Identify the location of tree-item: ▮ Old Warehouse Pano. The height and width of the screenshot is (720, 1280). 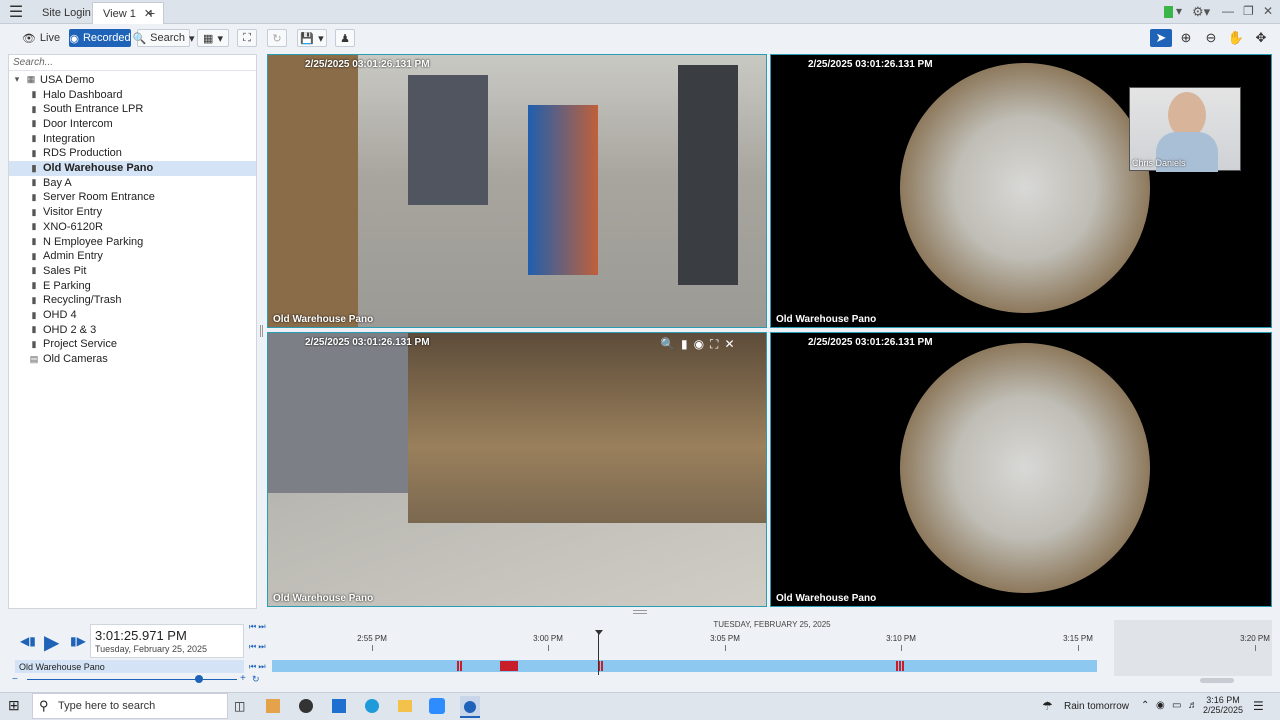
(132, 168).